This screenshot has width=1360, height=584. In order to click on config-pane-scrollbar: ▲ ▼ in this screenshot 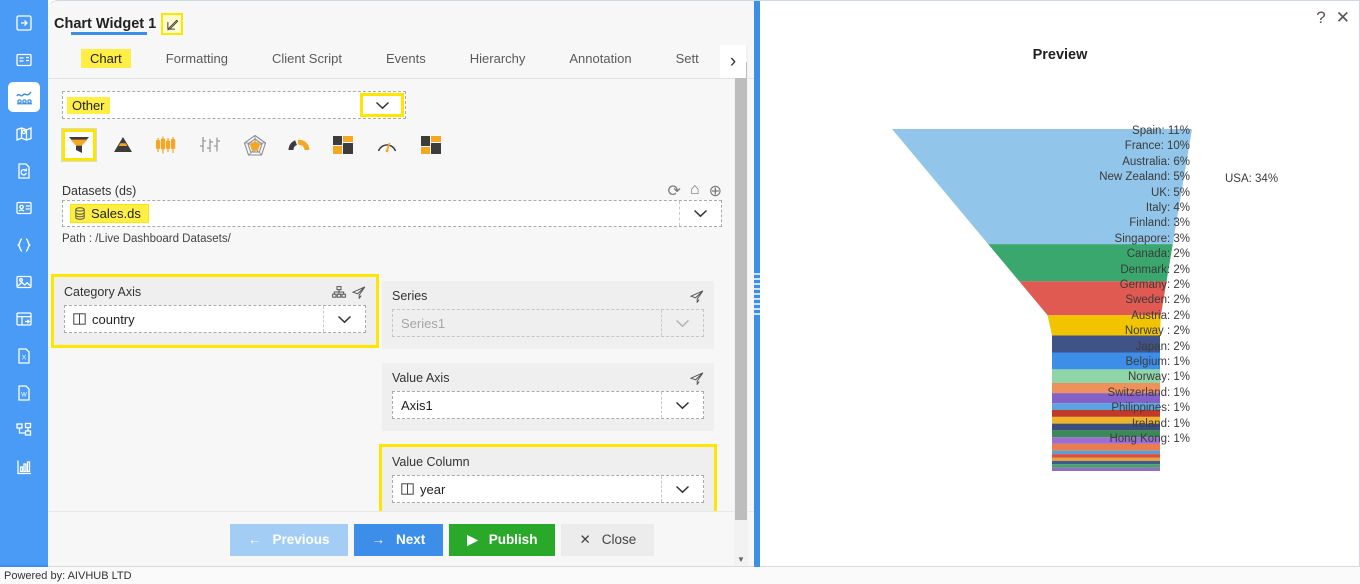, I will do `click(741, 306)`.